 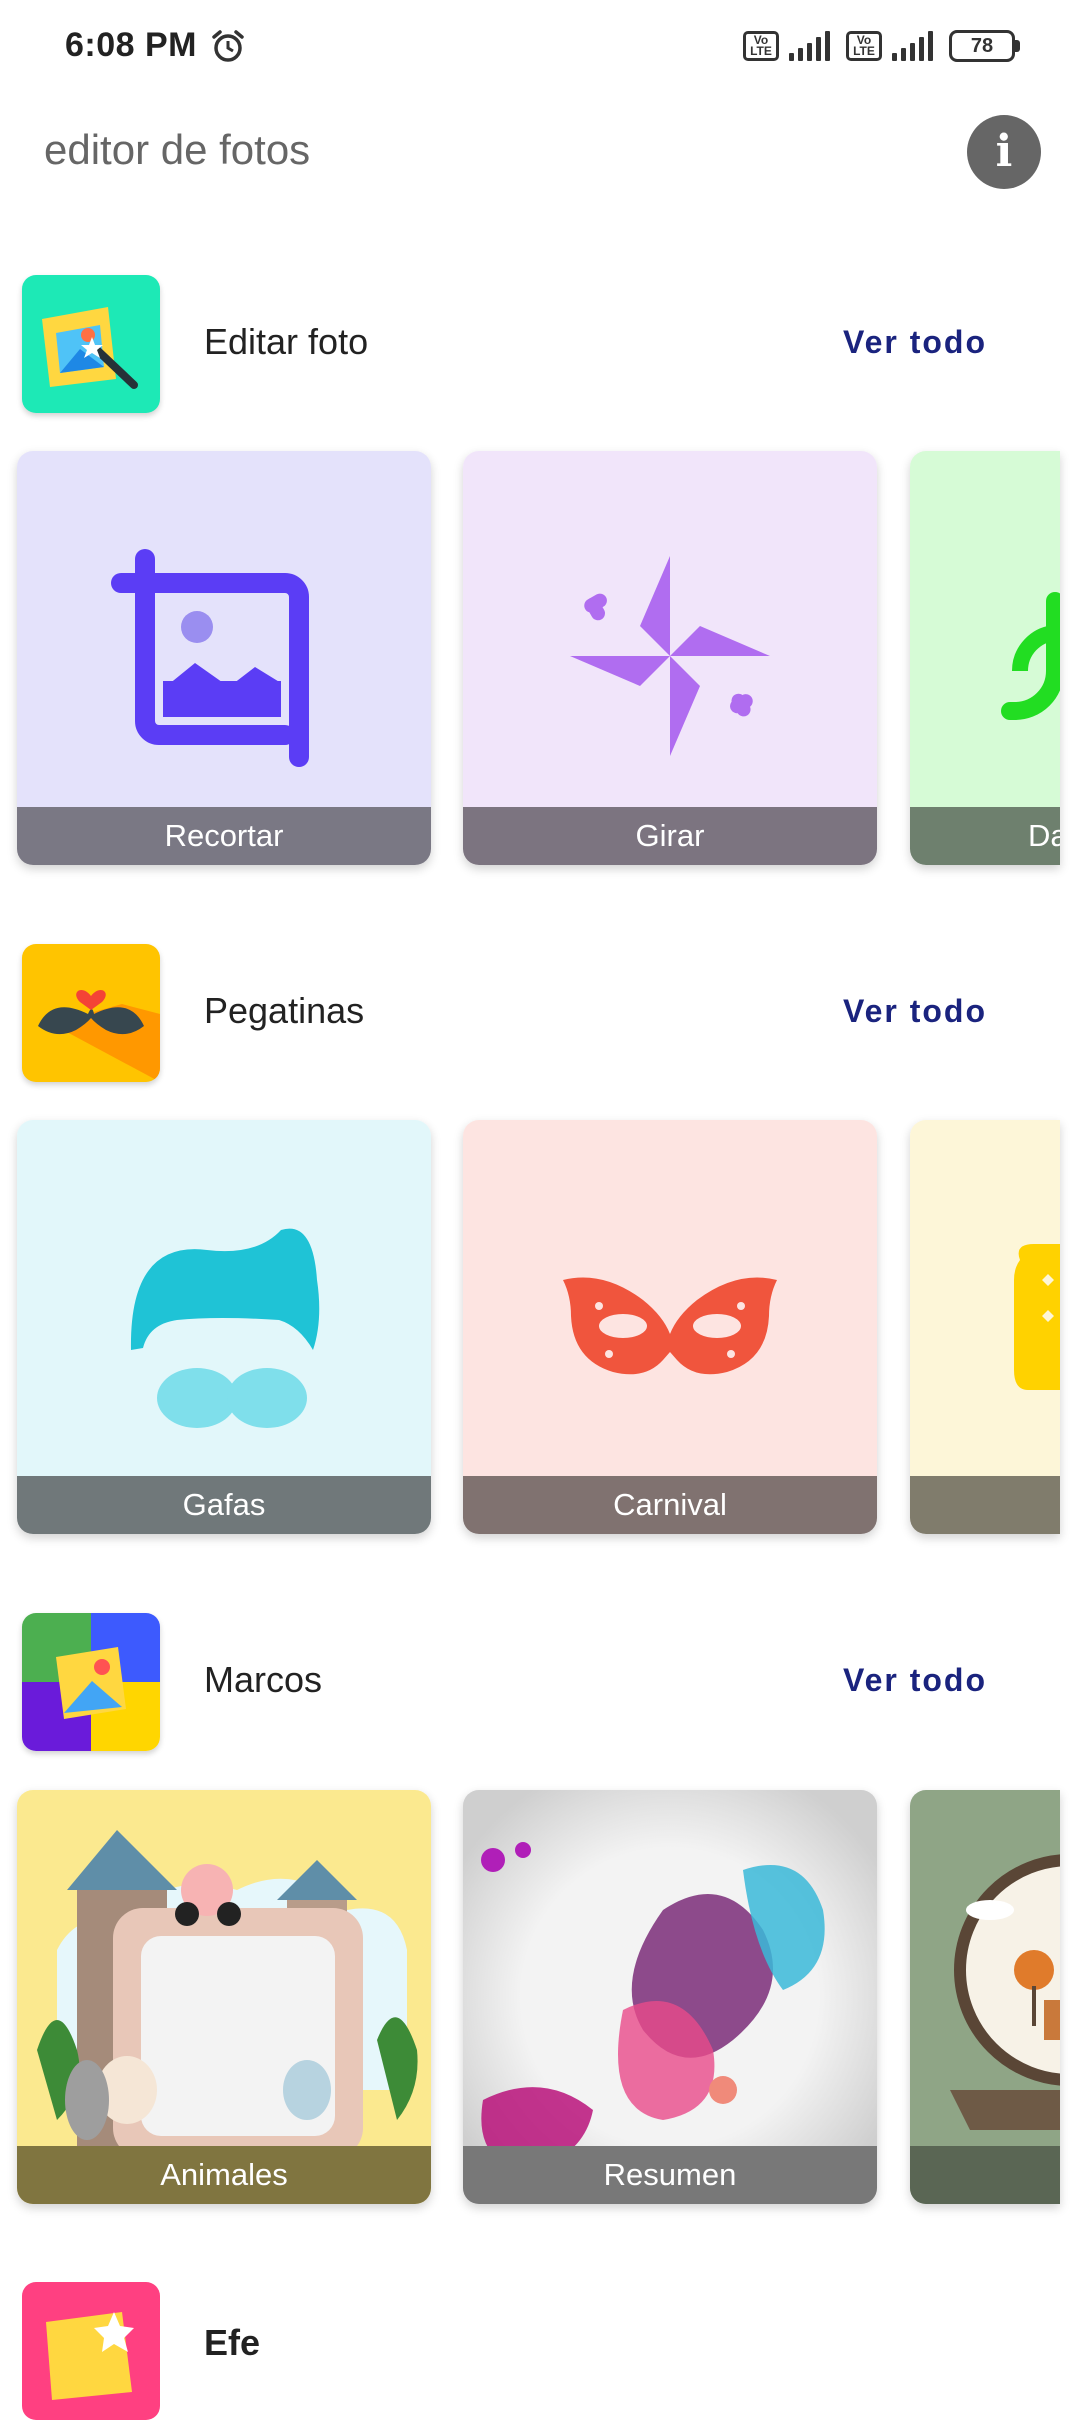 What do you see at coordinates (224, 836) in the screenshot?
I see `crop-card-label: Recortar` at bounding box center [224, 836].